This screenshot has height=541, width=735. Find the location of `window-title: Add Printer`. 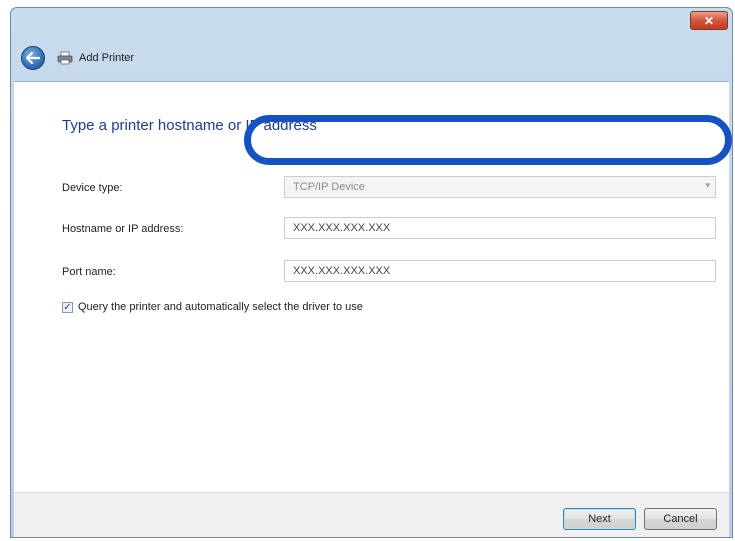

window-title: Add Printer is located at coordinates (107, 58).